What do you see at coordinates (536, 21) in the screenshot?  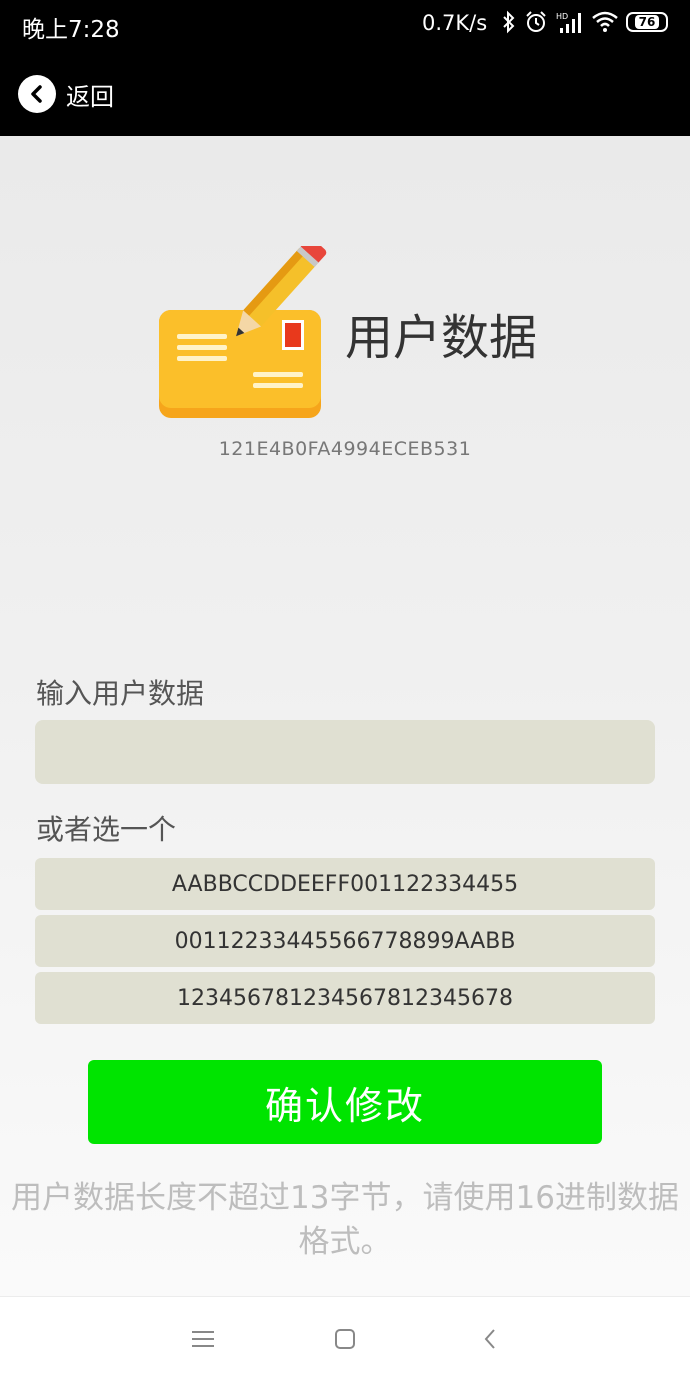 I see `alarm-icon` at bounding box center [536, 21].